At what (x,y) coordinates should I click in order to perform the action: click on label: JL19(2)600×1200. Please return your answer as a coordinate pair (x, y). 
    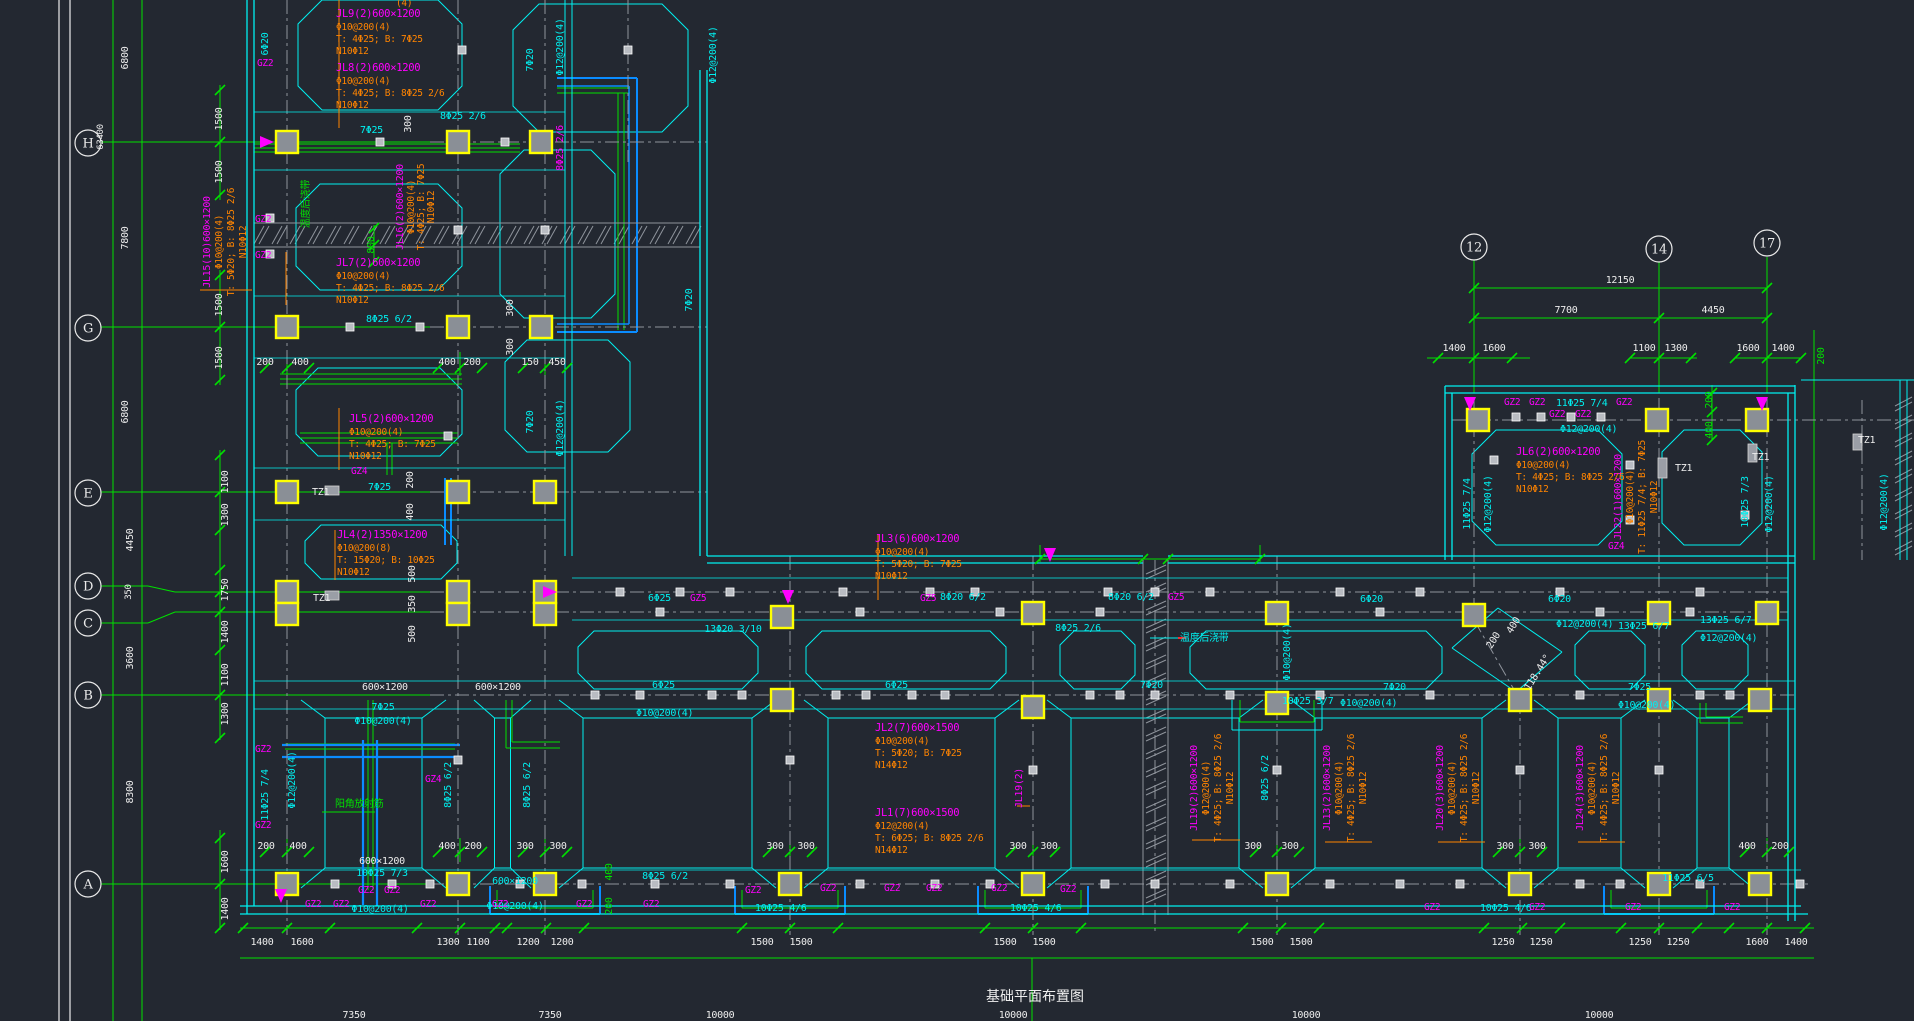
    Looking at the image, I should click on (1194, 788).